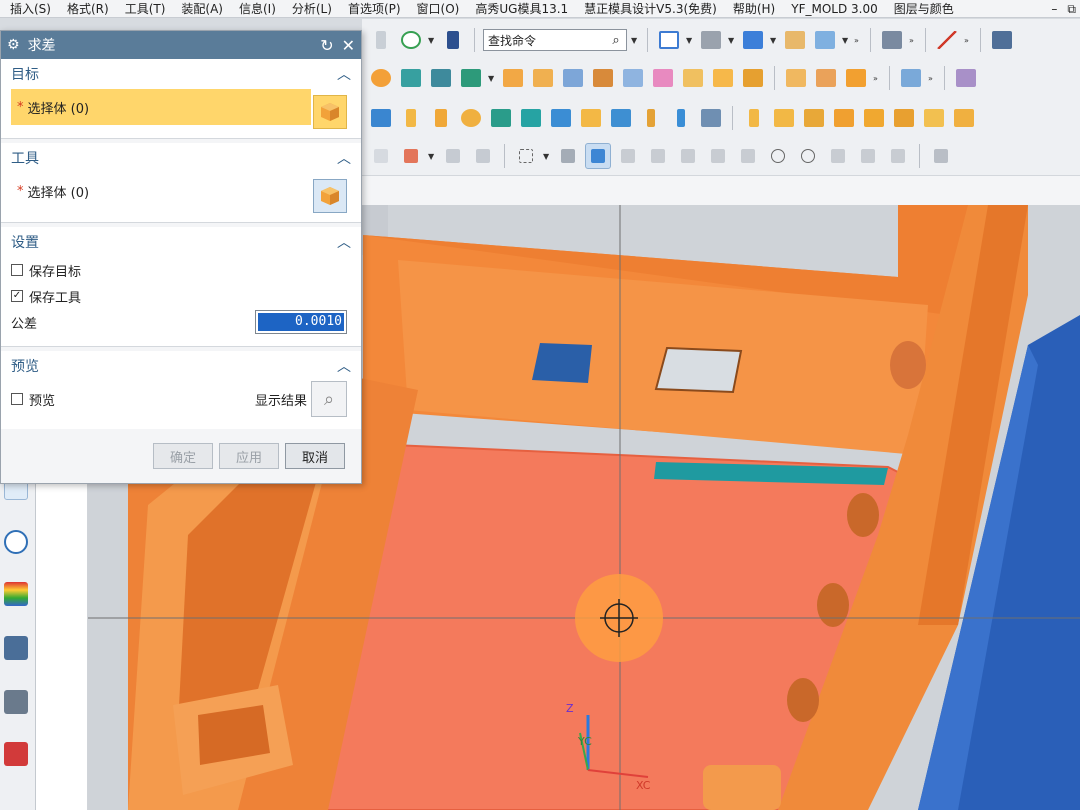 The width and height of the screenshot is (1080, 810). What do you see at coordinates (330, 112) in the screenshot?
I see `target-body-select-button` at bounding box center [330, 112].